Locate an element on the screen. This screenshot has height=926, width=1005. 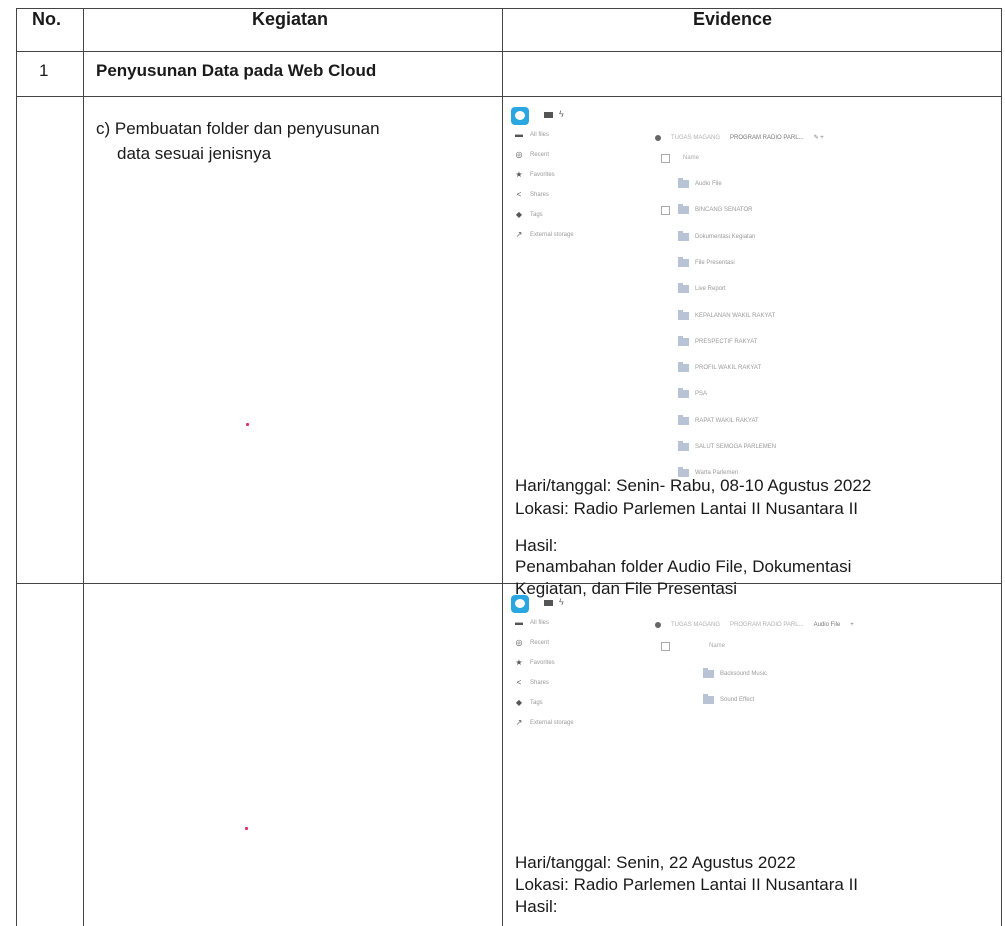
section-title: Penyusunan Data pada Web Cloud is located at coordinates (236, 70).